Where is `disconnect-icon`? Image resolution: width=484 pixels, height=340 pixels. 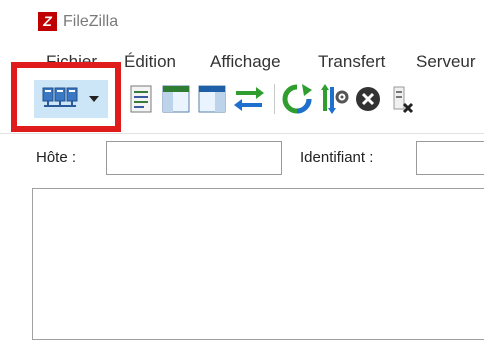 disconnect-icon is located at coordinates (403, 99).